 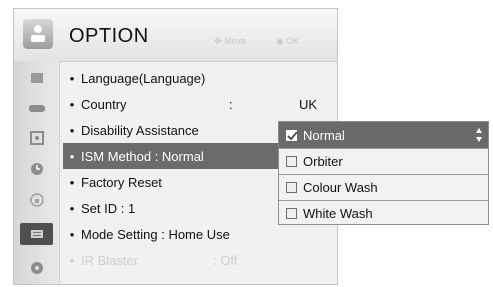 What do you see at coordinates (383, 161) in the screenshot?
I see `dropdown-option-orbiter: Orbiter` at bounding box center [383, 161].